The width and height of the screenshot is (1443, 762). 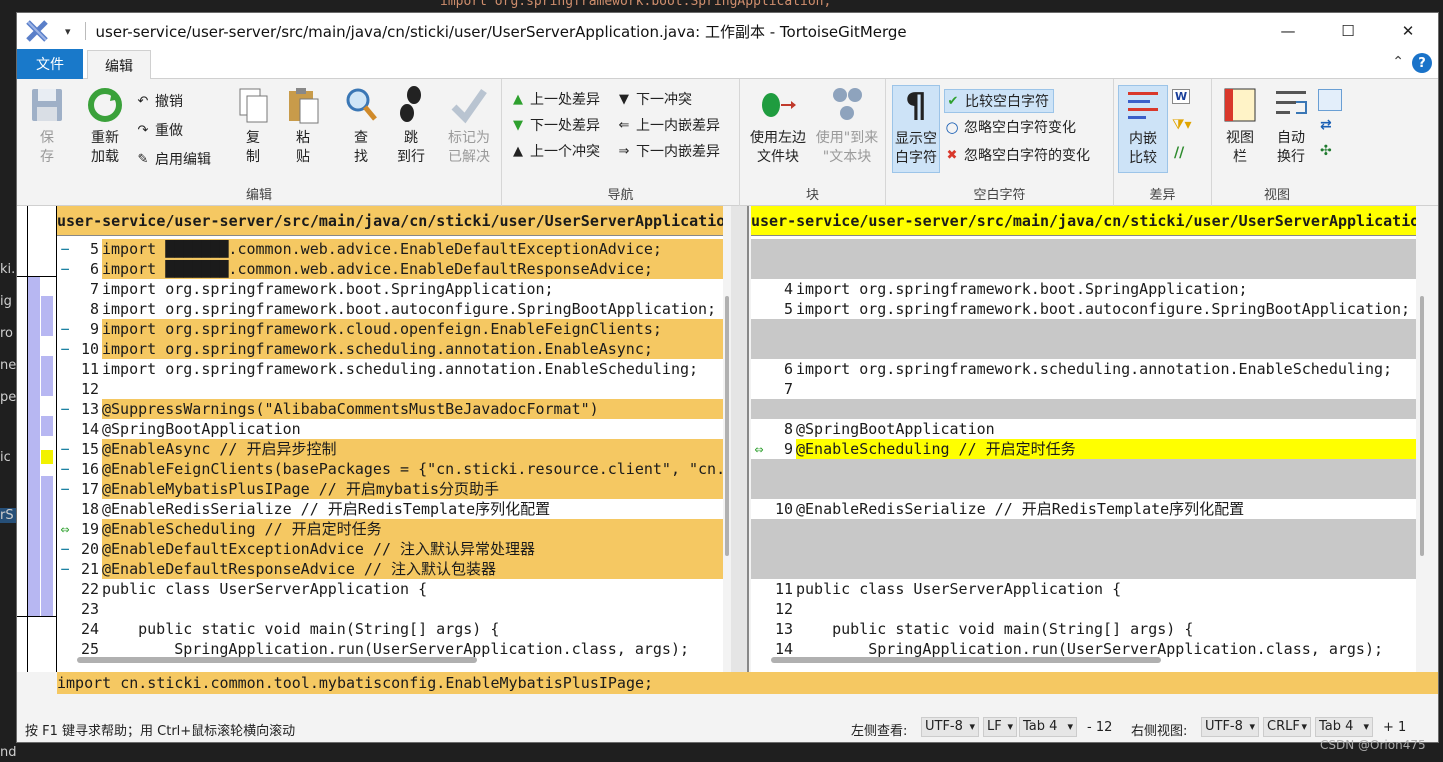 What do you see at coordinates (89, 609) in the screenshot?
I see `line-number: 23` at bounding box center [89, 609].